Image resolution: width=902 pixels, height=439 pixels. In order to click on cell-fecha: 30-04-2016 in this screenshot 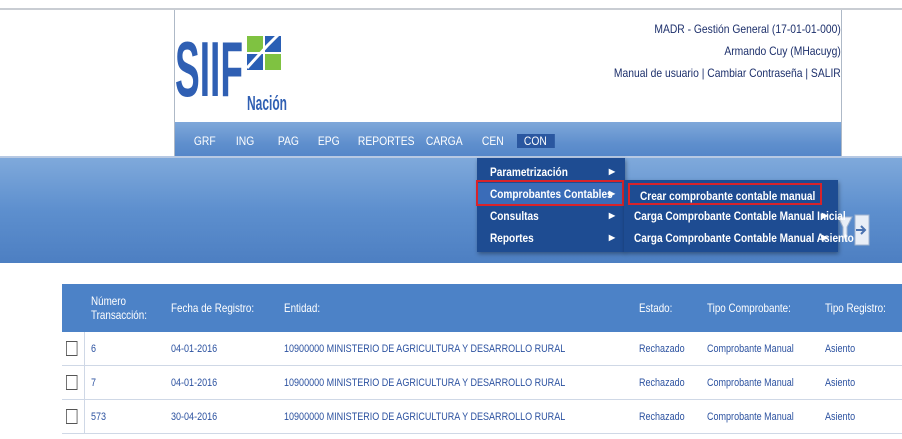, I will do `click(193, 416)`.